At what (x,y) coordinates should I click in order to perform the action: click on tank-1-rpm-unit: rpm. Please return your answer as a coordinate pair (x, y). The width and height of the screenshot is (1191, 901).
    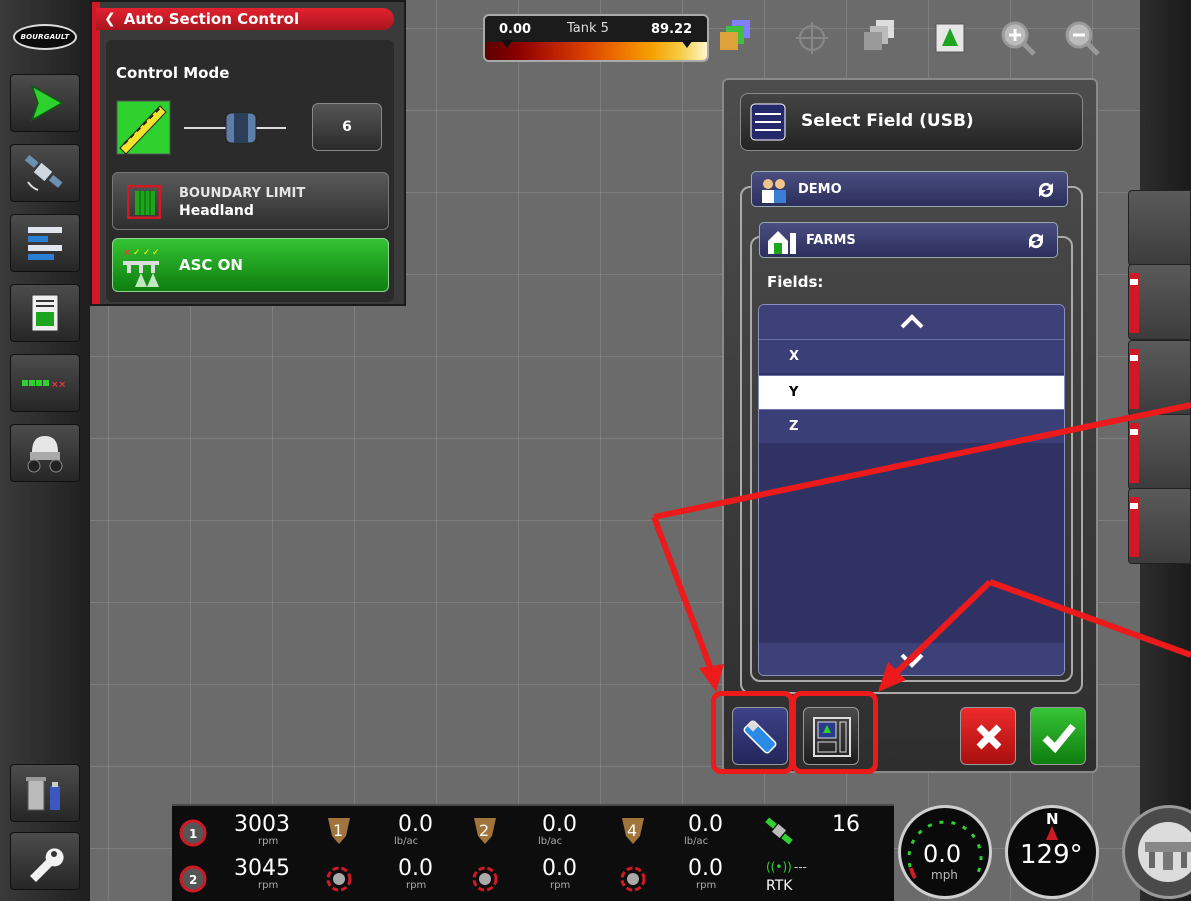
    Looking at the image, I should click on (416, 885).